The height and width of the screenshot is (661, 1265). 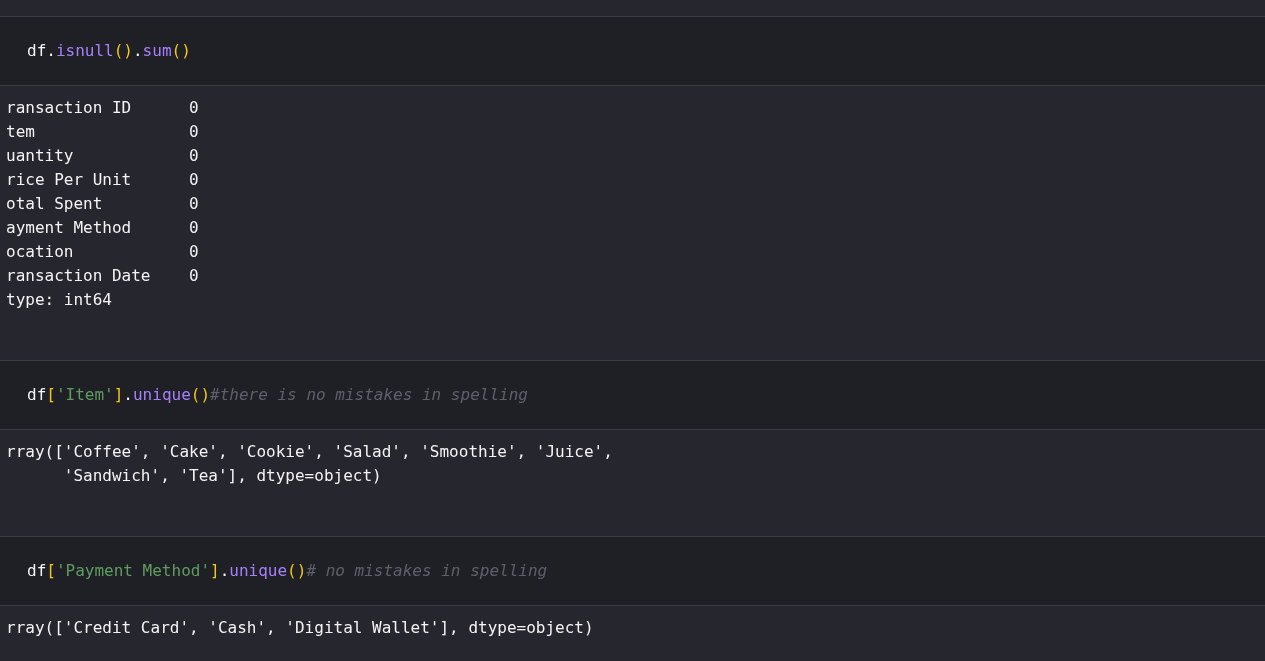 I want to click on output-line: rice Per Unit 0, so click(x=102, y=180).